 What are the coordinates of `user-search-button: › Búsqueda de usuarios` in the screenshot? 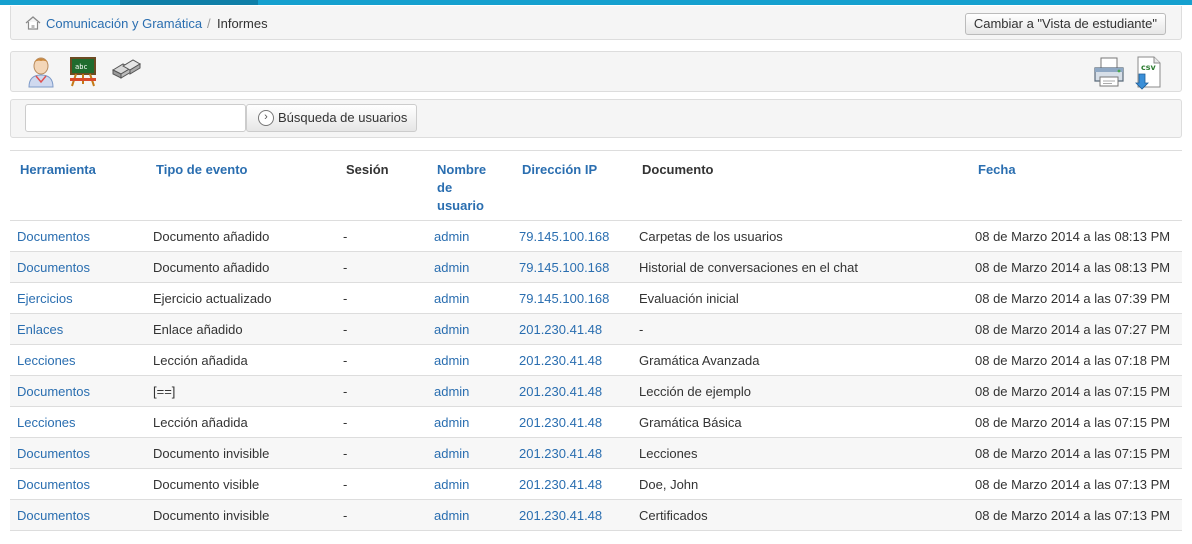 It's located at (331, 118).